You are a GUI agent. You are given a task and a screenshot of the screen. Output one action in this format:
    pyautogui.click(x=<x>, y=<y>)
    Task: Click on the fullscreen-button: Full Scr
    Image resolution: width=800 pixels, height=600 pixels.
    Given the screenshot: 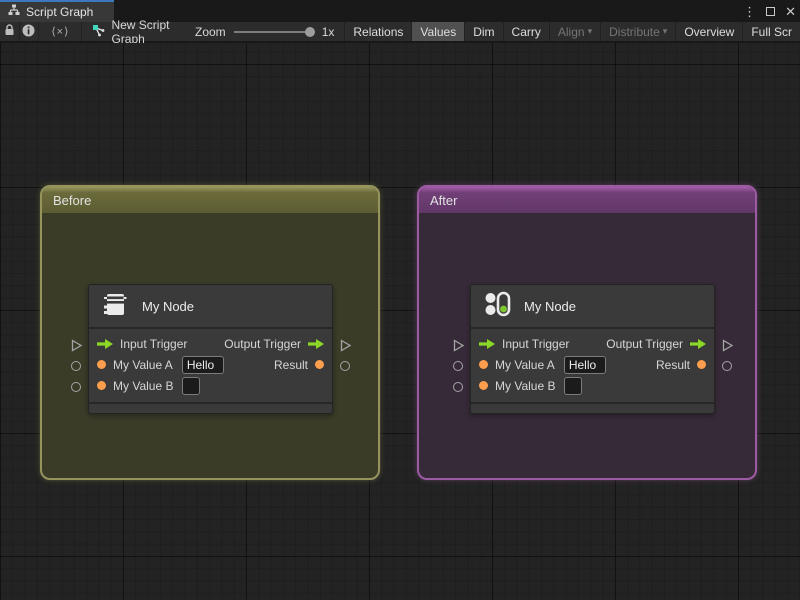 What is the action you would take?
    pyautogui.click(x=771, y=31)
    